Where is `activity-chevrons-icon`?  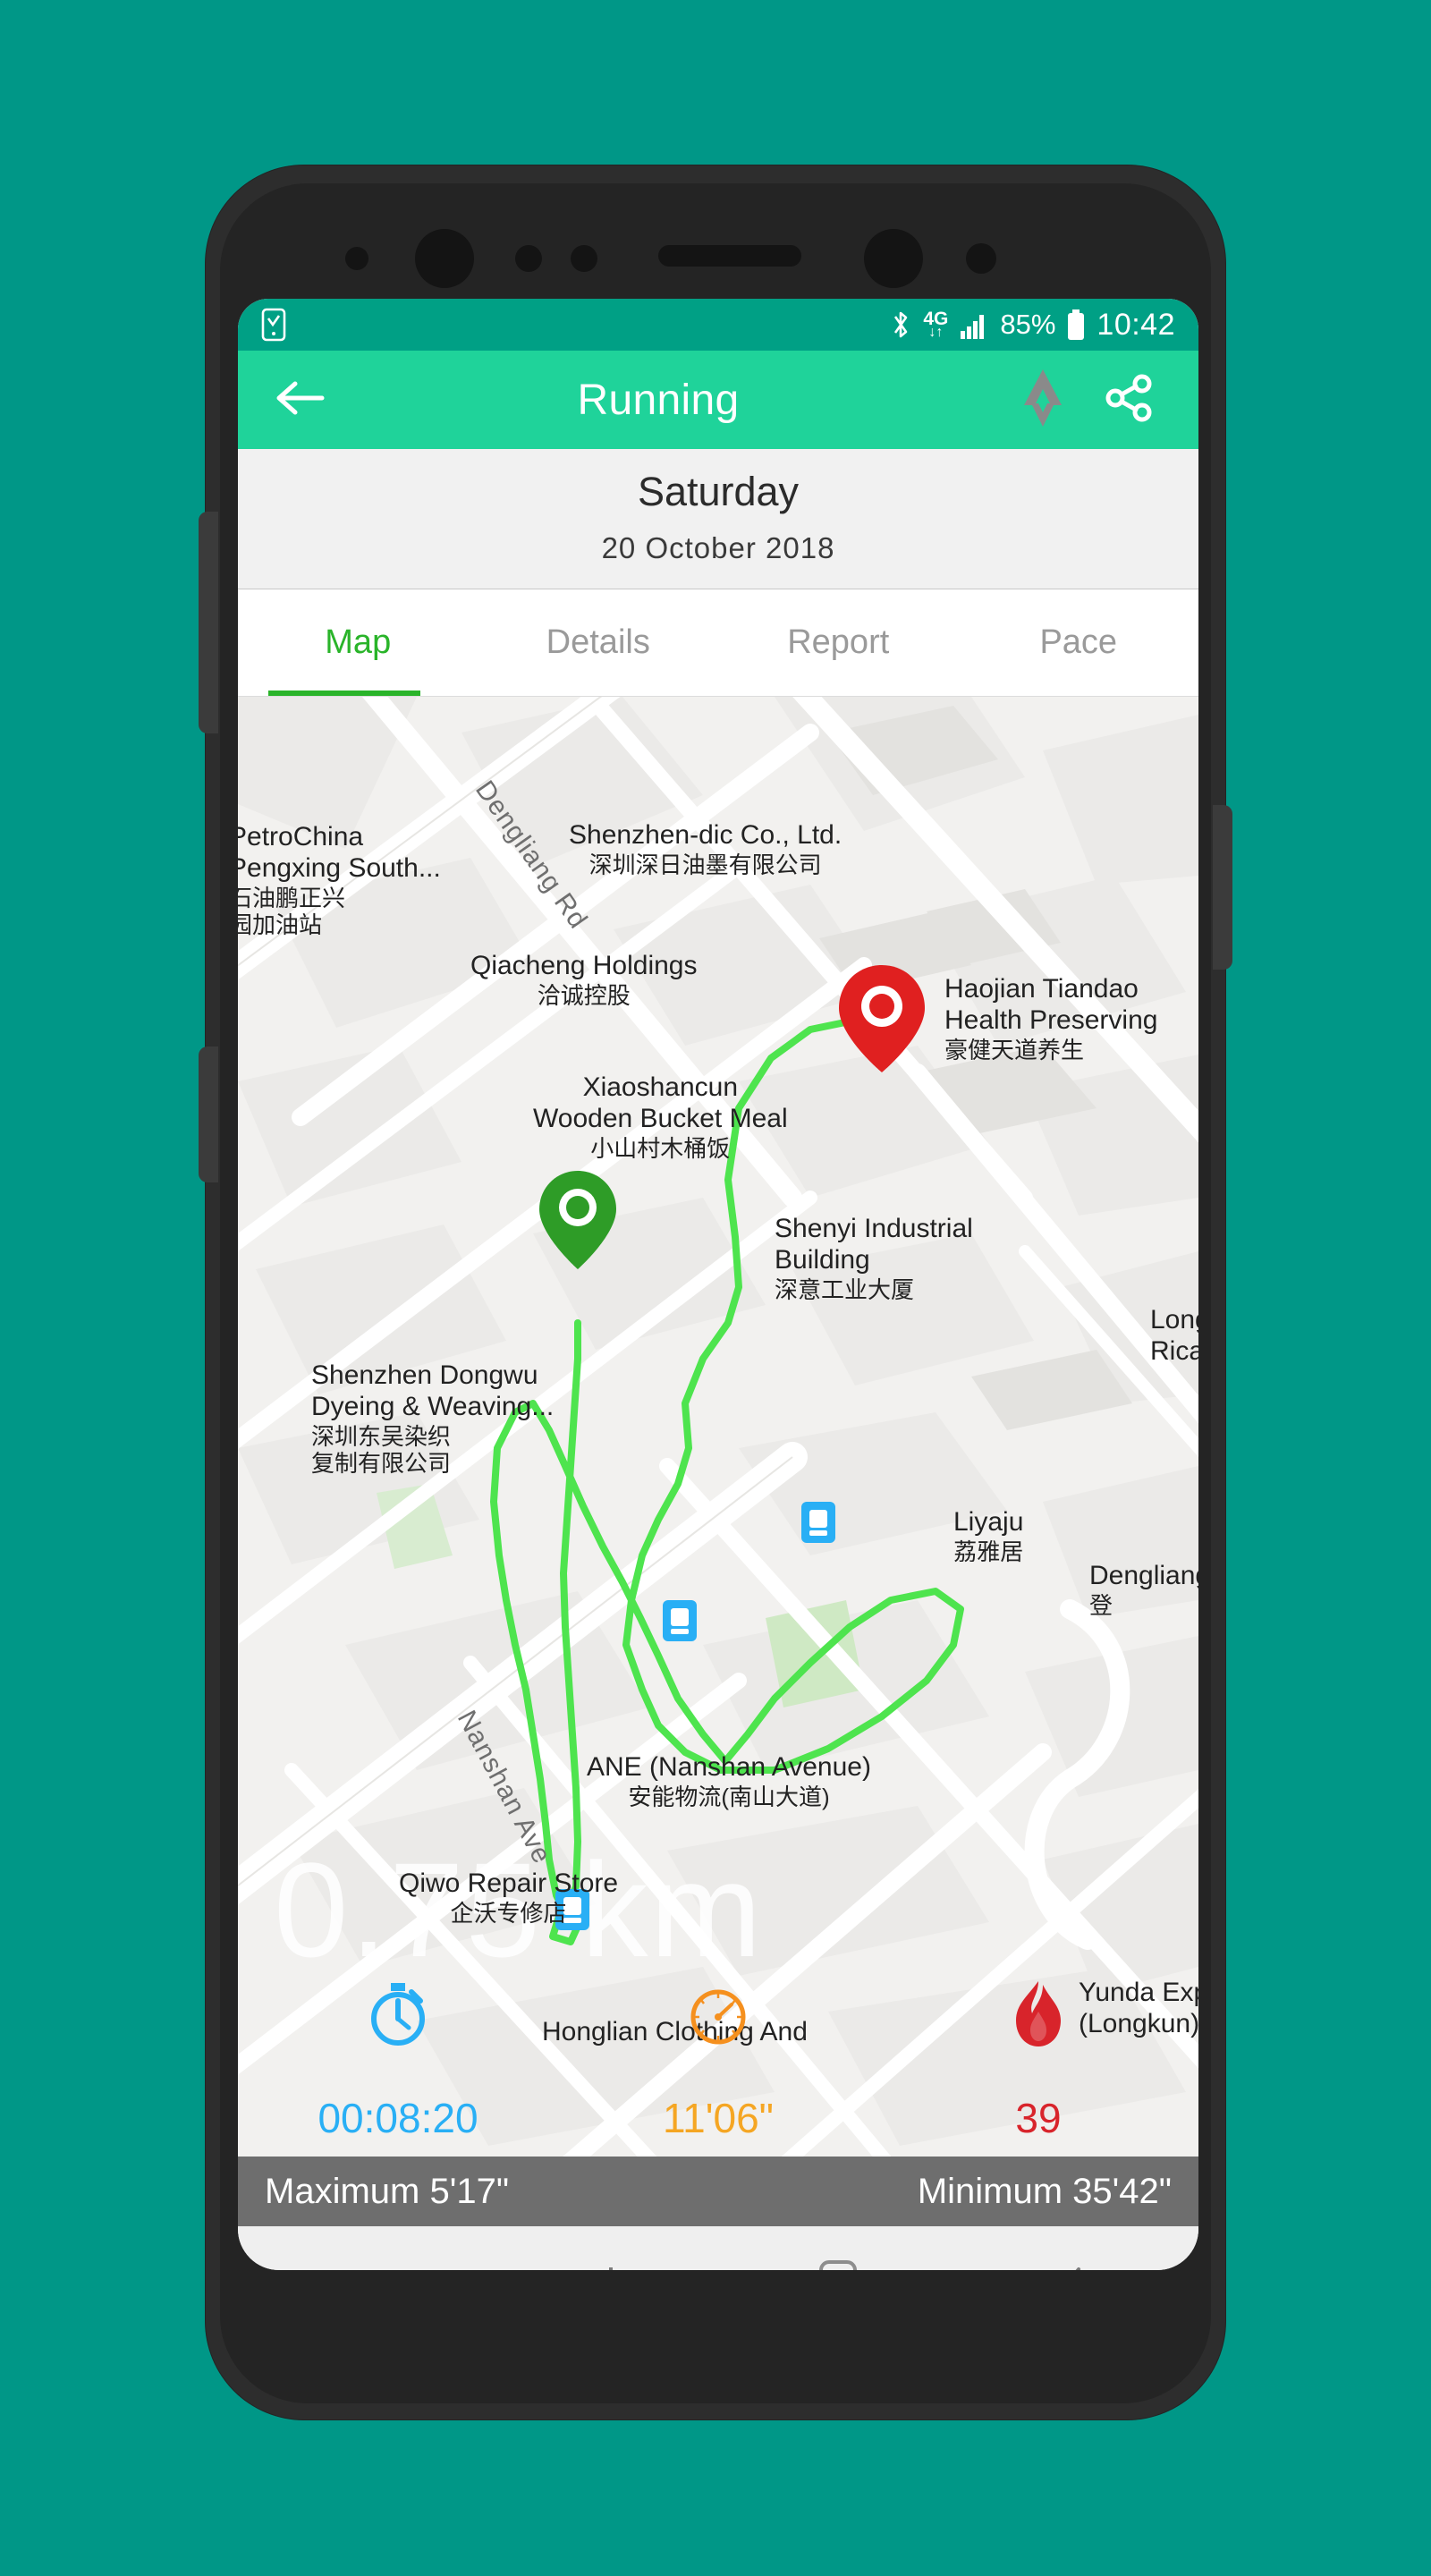 activity-chevrons-icon is located at coordinates (1043, 400).